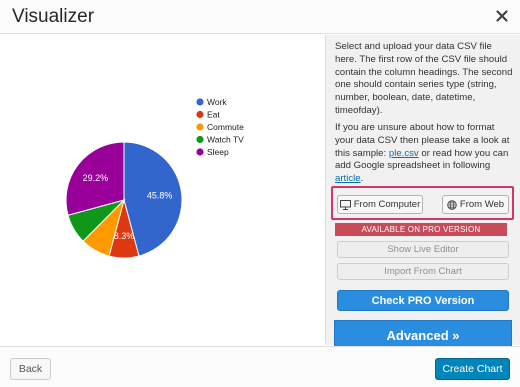 The image size is (520, 387). What do you see at coordinates (404, 153) in the screenshot?
I see `sample-csv-link: ple.csv` at bounding box center [404, 153].